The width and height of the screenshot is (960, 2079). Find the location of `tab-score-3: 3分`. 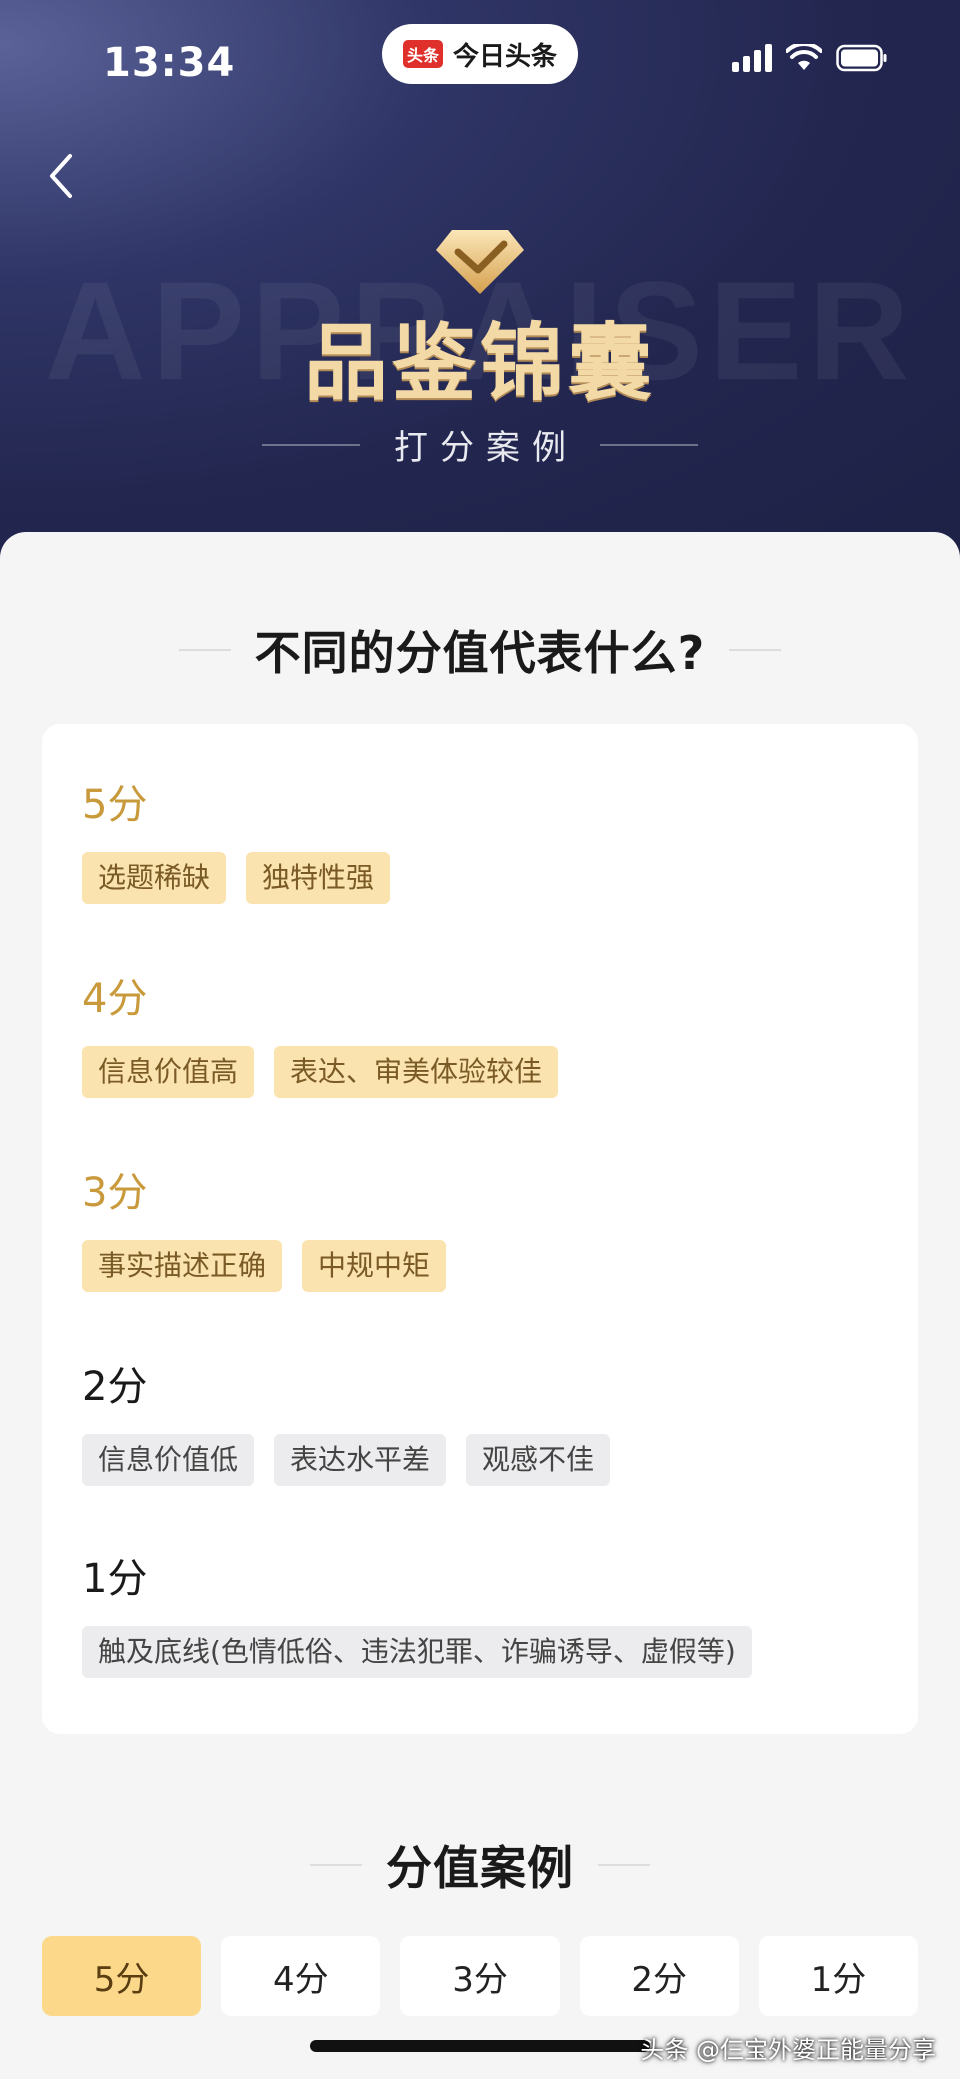

tab-score-3: 3分 is located at coordinates (480, 1976).